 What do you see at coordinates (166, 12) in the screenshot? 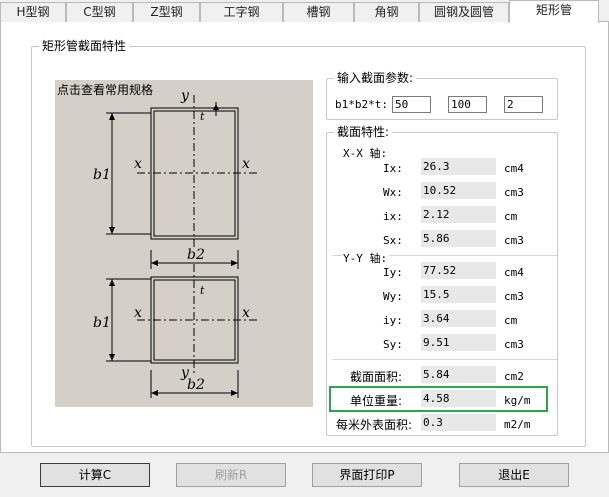
I see `tab-z-steel: Z型钢` at bounding box center [166, 12].